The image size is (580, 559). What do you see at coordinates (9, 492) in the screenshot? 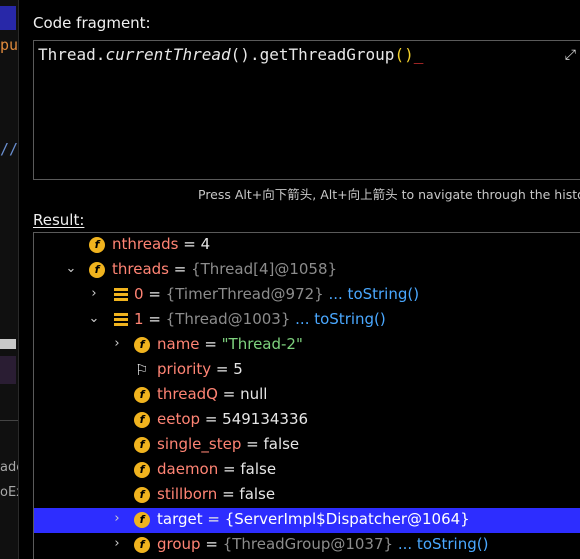
I see `editor-text-fragment-2: oEx` at bounding box center [9, 492].